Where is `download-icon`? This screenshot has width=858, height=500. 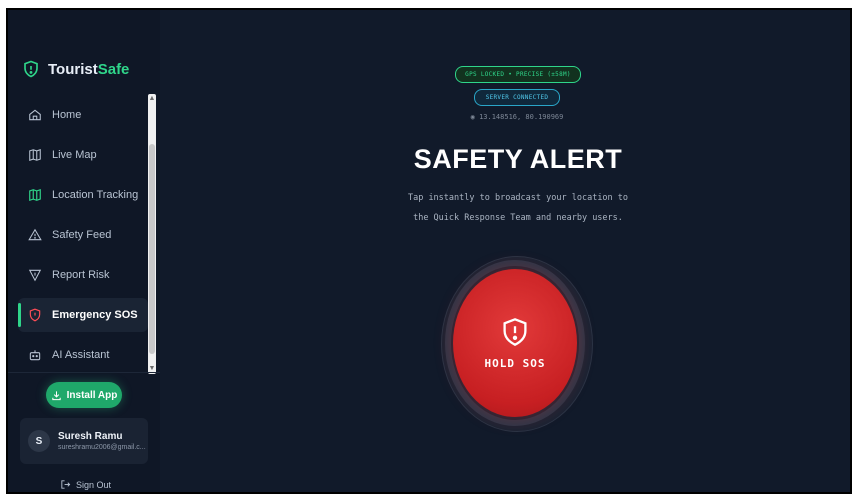 download-icon is located at coordinates (56, 395).